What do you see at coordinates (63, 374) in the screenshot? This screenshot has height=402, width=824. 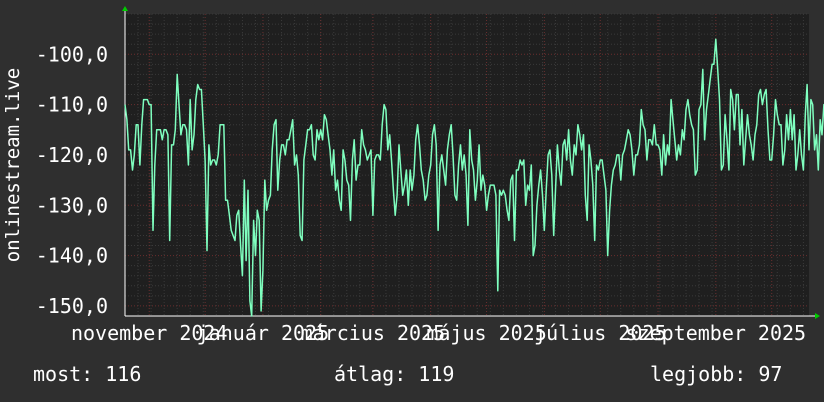 I see `current-label: most:` at bounding box center [63, 374].